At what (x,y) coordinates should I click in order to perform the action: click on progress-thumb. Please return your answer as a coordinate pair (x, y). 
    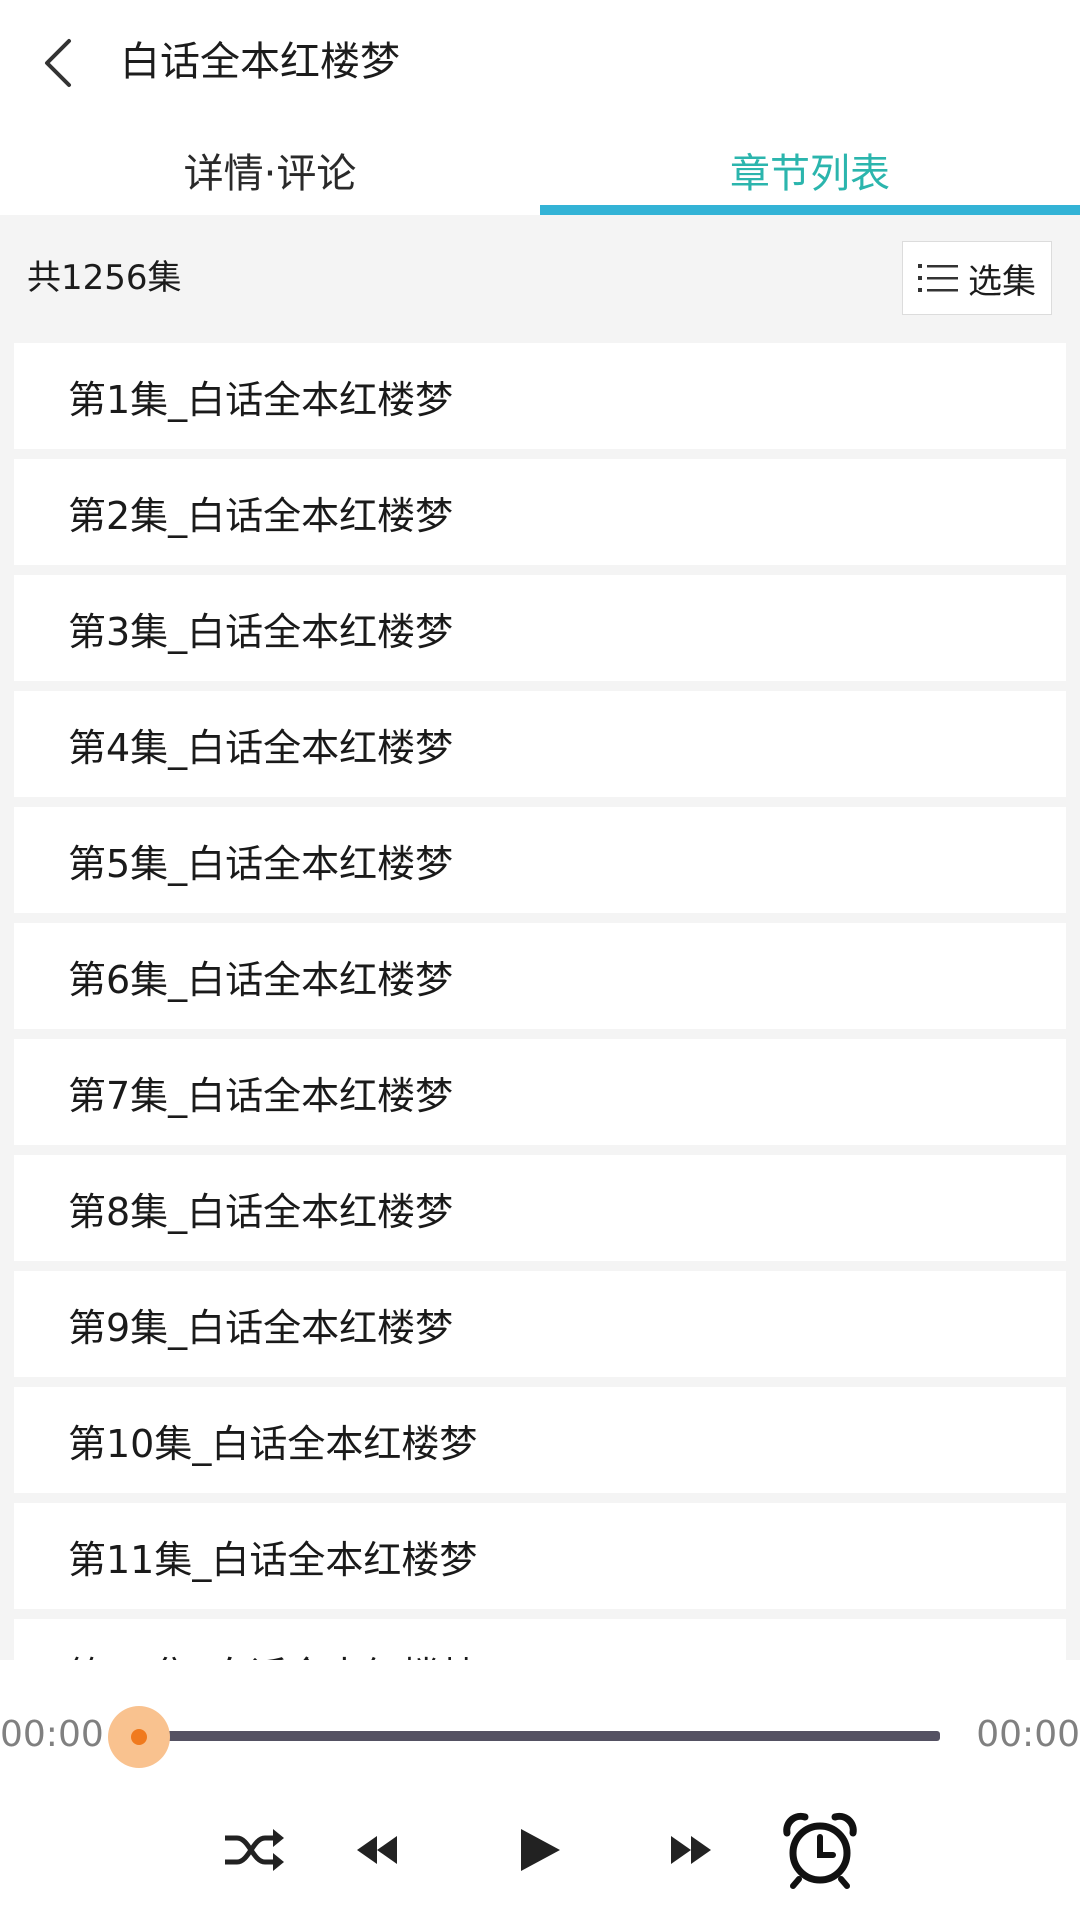
    Looking at the image, I should click on (139, 1737).